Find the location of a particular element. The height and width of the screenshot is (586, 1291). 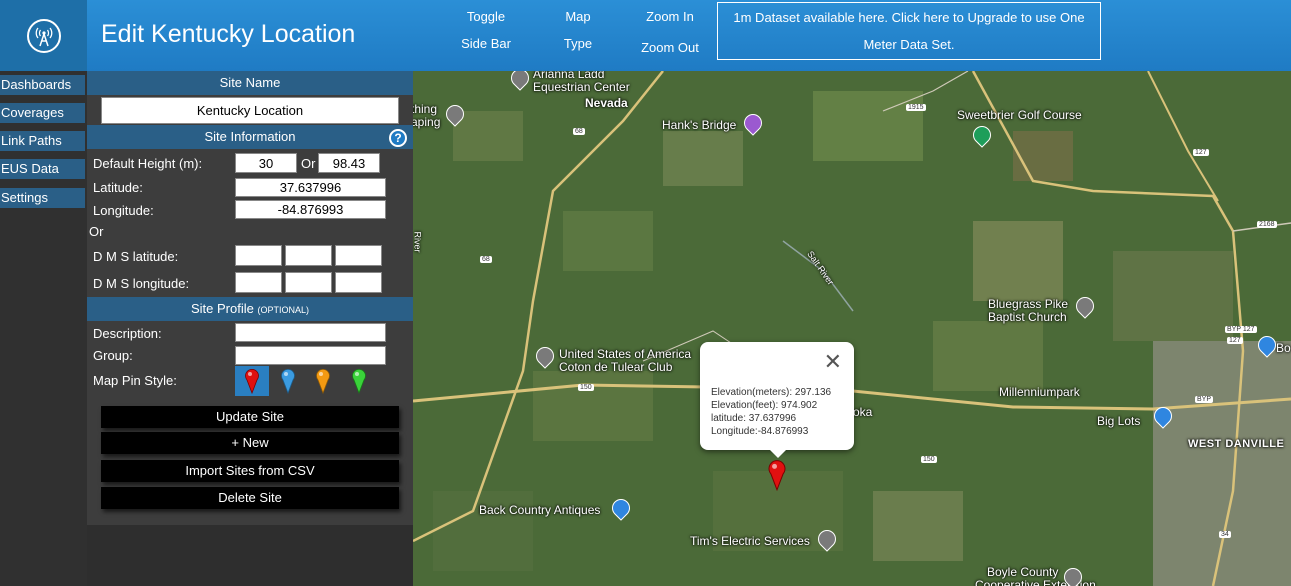

map-type-button: Map Type is located at coordinates (578, 30).